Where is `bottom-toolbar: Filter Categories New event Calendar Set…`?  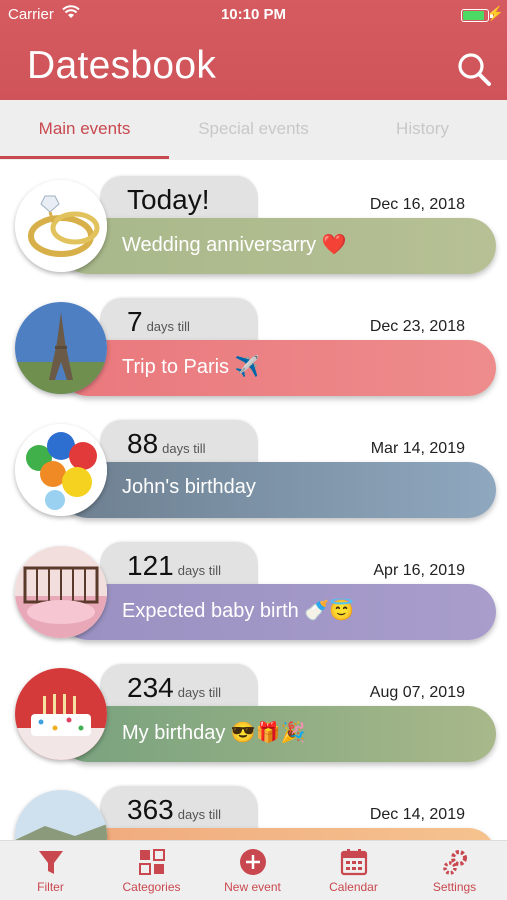
bottom-toolbar: Filter Categories New event Calendar Set… is located at coordinates (253, 870).